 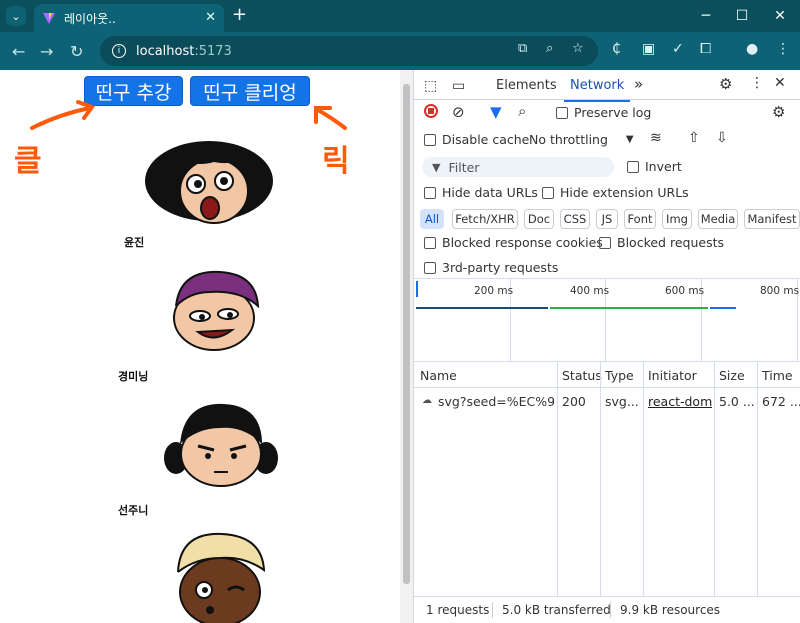 I want to click on devtools-menu-icon: ⋮, so click(x=757, y=83).